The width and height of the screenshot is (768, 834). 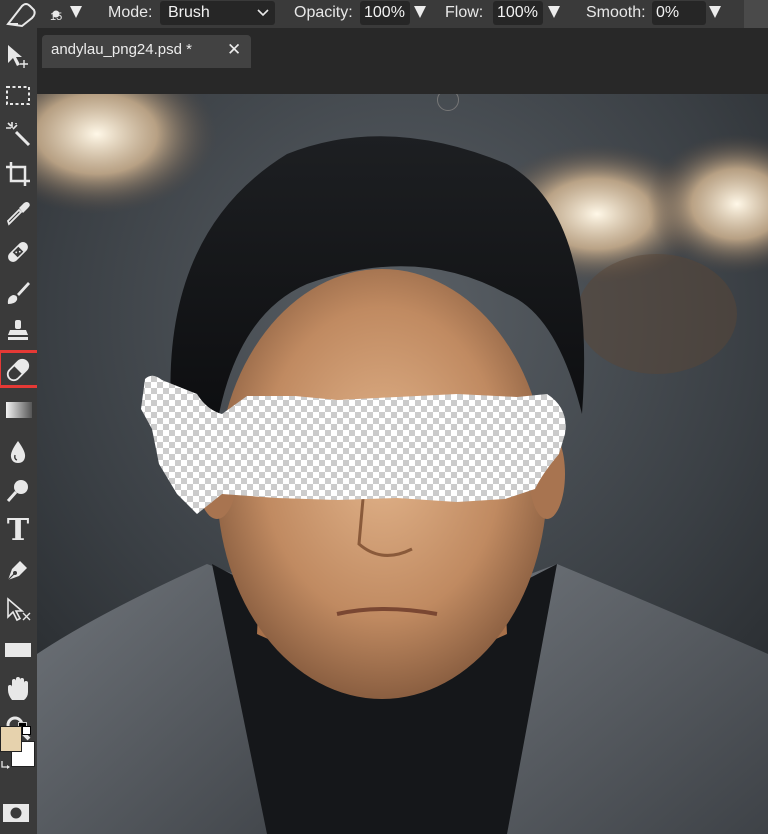 I want to click on flow-dropdown-icon, so click(x=554, y=12).